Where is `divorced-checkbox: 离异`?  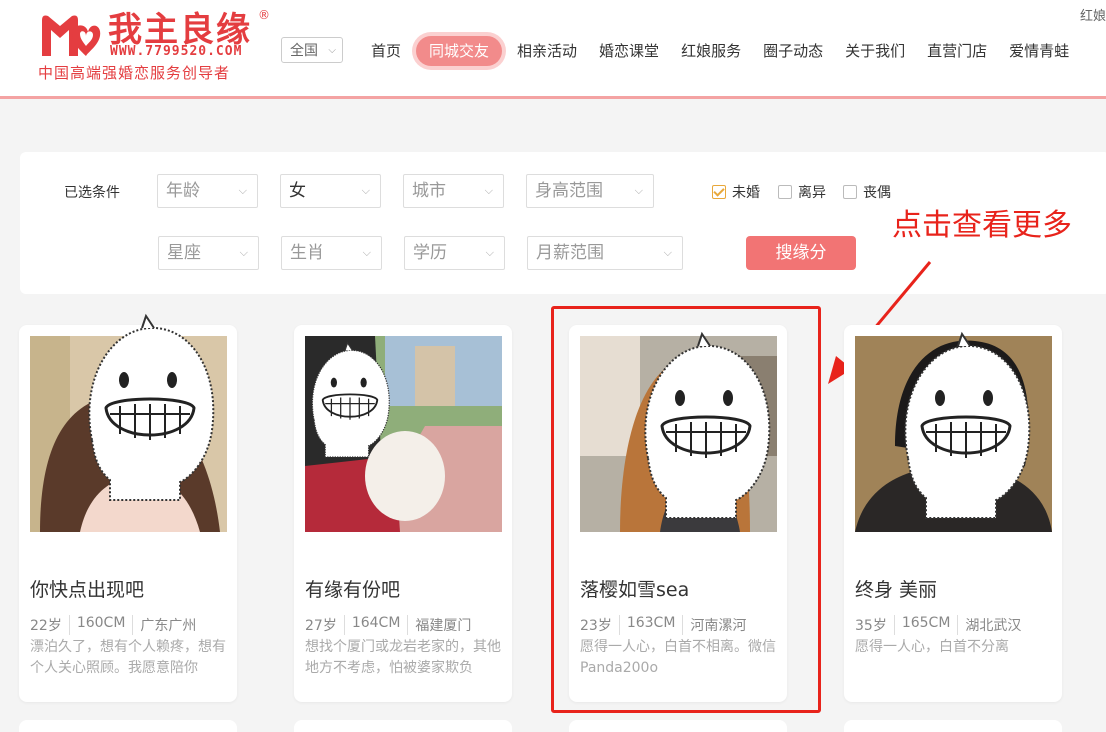 divorced-checkbox: 离异 is located at coordinates (802, 192).